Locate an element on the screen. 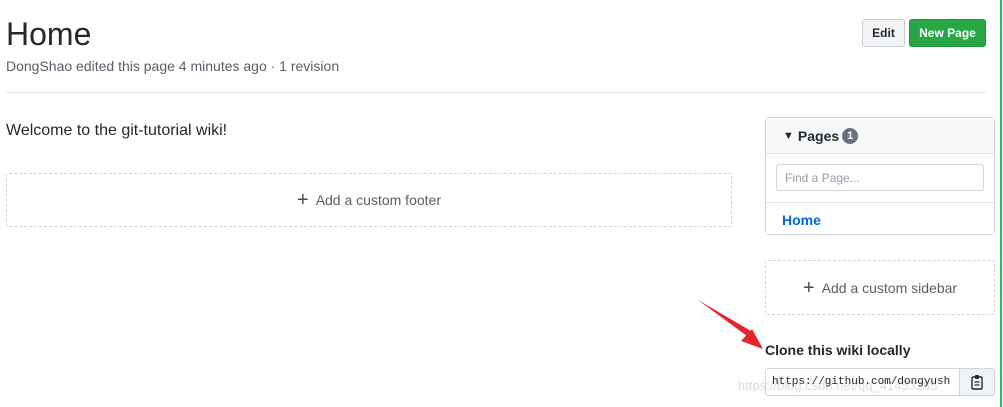 Image resolution: width=1003 pixels, height=407 pixels. find-page-input is located at coordinates (880, 177).